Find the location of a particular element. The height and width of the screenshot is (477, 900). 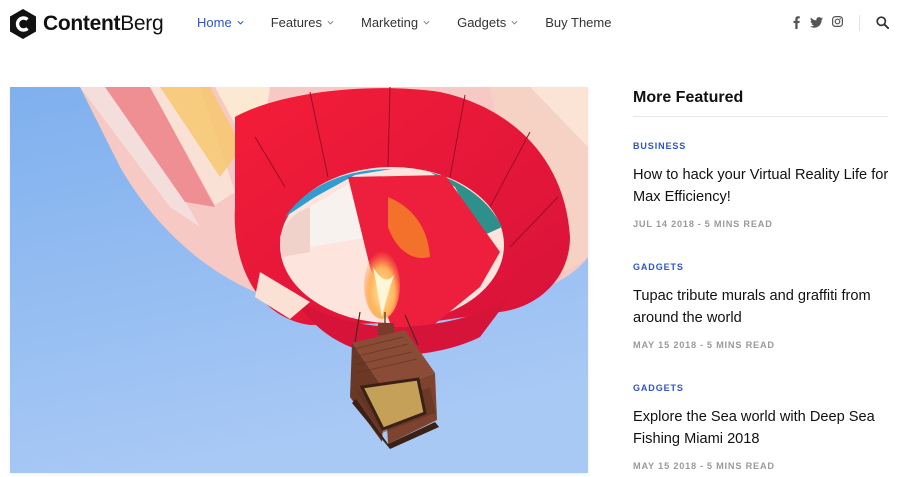

post-category: Business is located at coordinates (762, 146).